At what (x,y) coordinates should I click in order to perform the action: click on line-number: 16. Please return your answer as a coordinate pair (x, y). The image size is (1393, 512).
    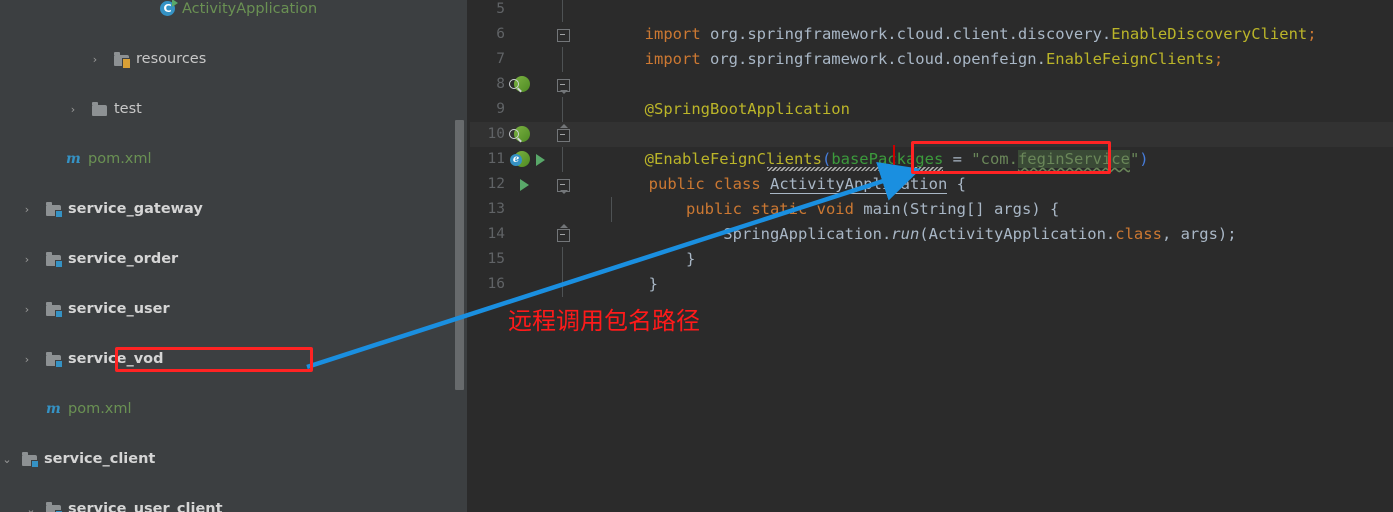
    Looking at the image, I should click on (496, 284).